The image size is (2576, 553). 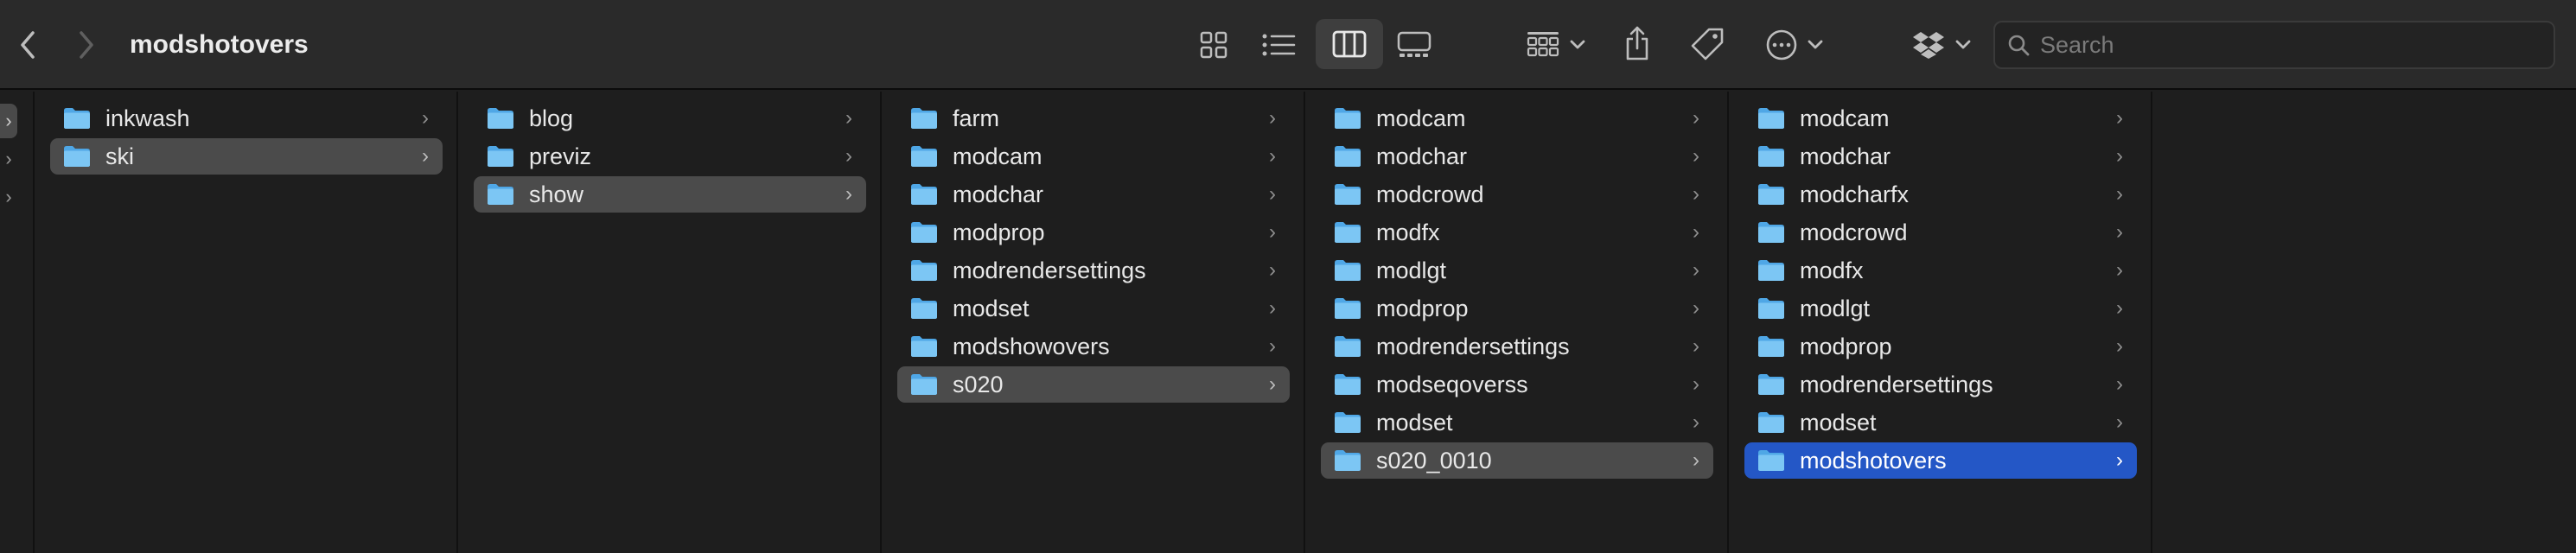 What do you see at coordinates (670, 156) in the screenshot?
I see `folder-row: previz ›` at bounding box center [670, 156].